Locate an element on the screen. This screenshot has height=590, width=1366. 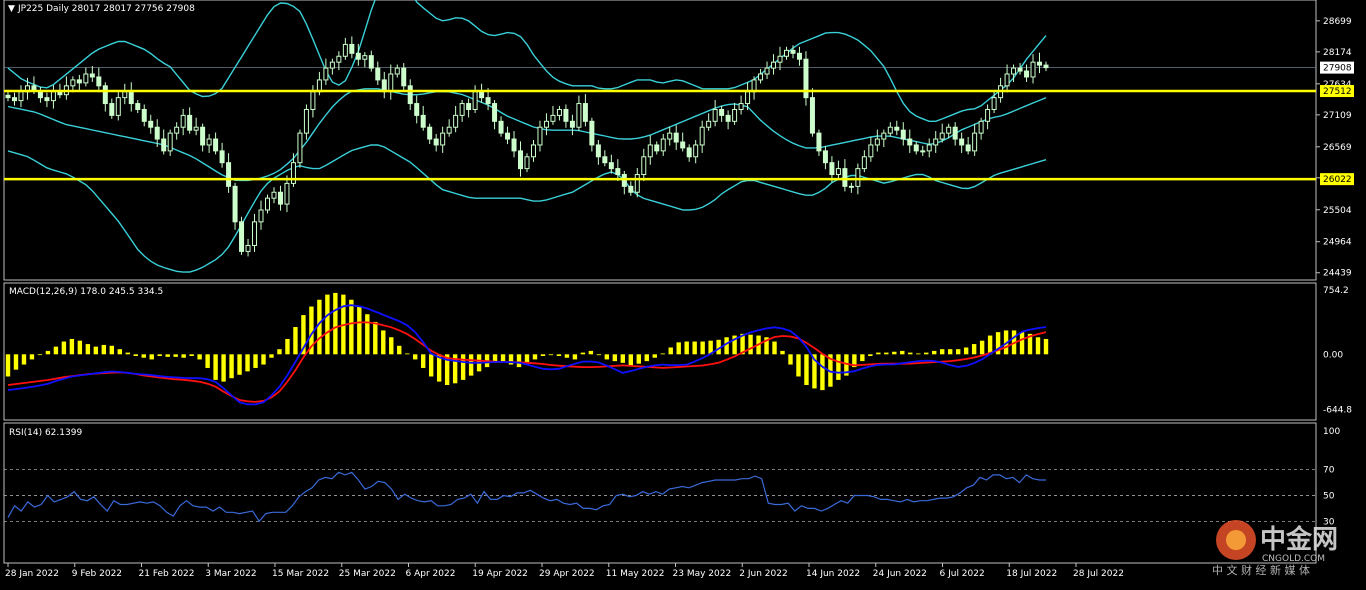
price-axis-label: 24439 is located at coordinates (1337, 274).